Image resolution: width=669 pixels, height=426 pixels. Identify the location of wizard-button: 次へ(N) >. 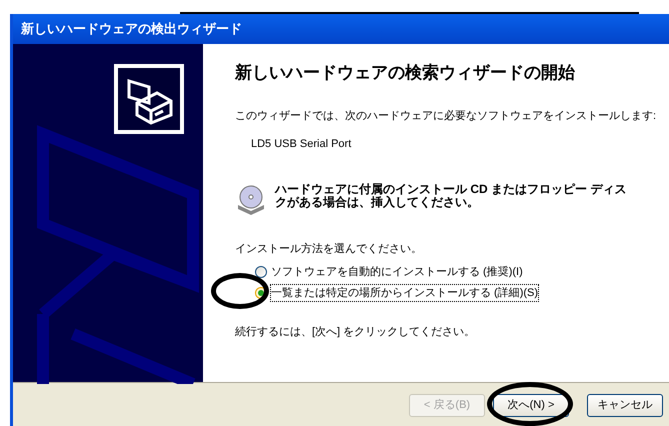
(531, 405).